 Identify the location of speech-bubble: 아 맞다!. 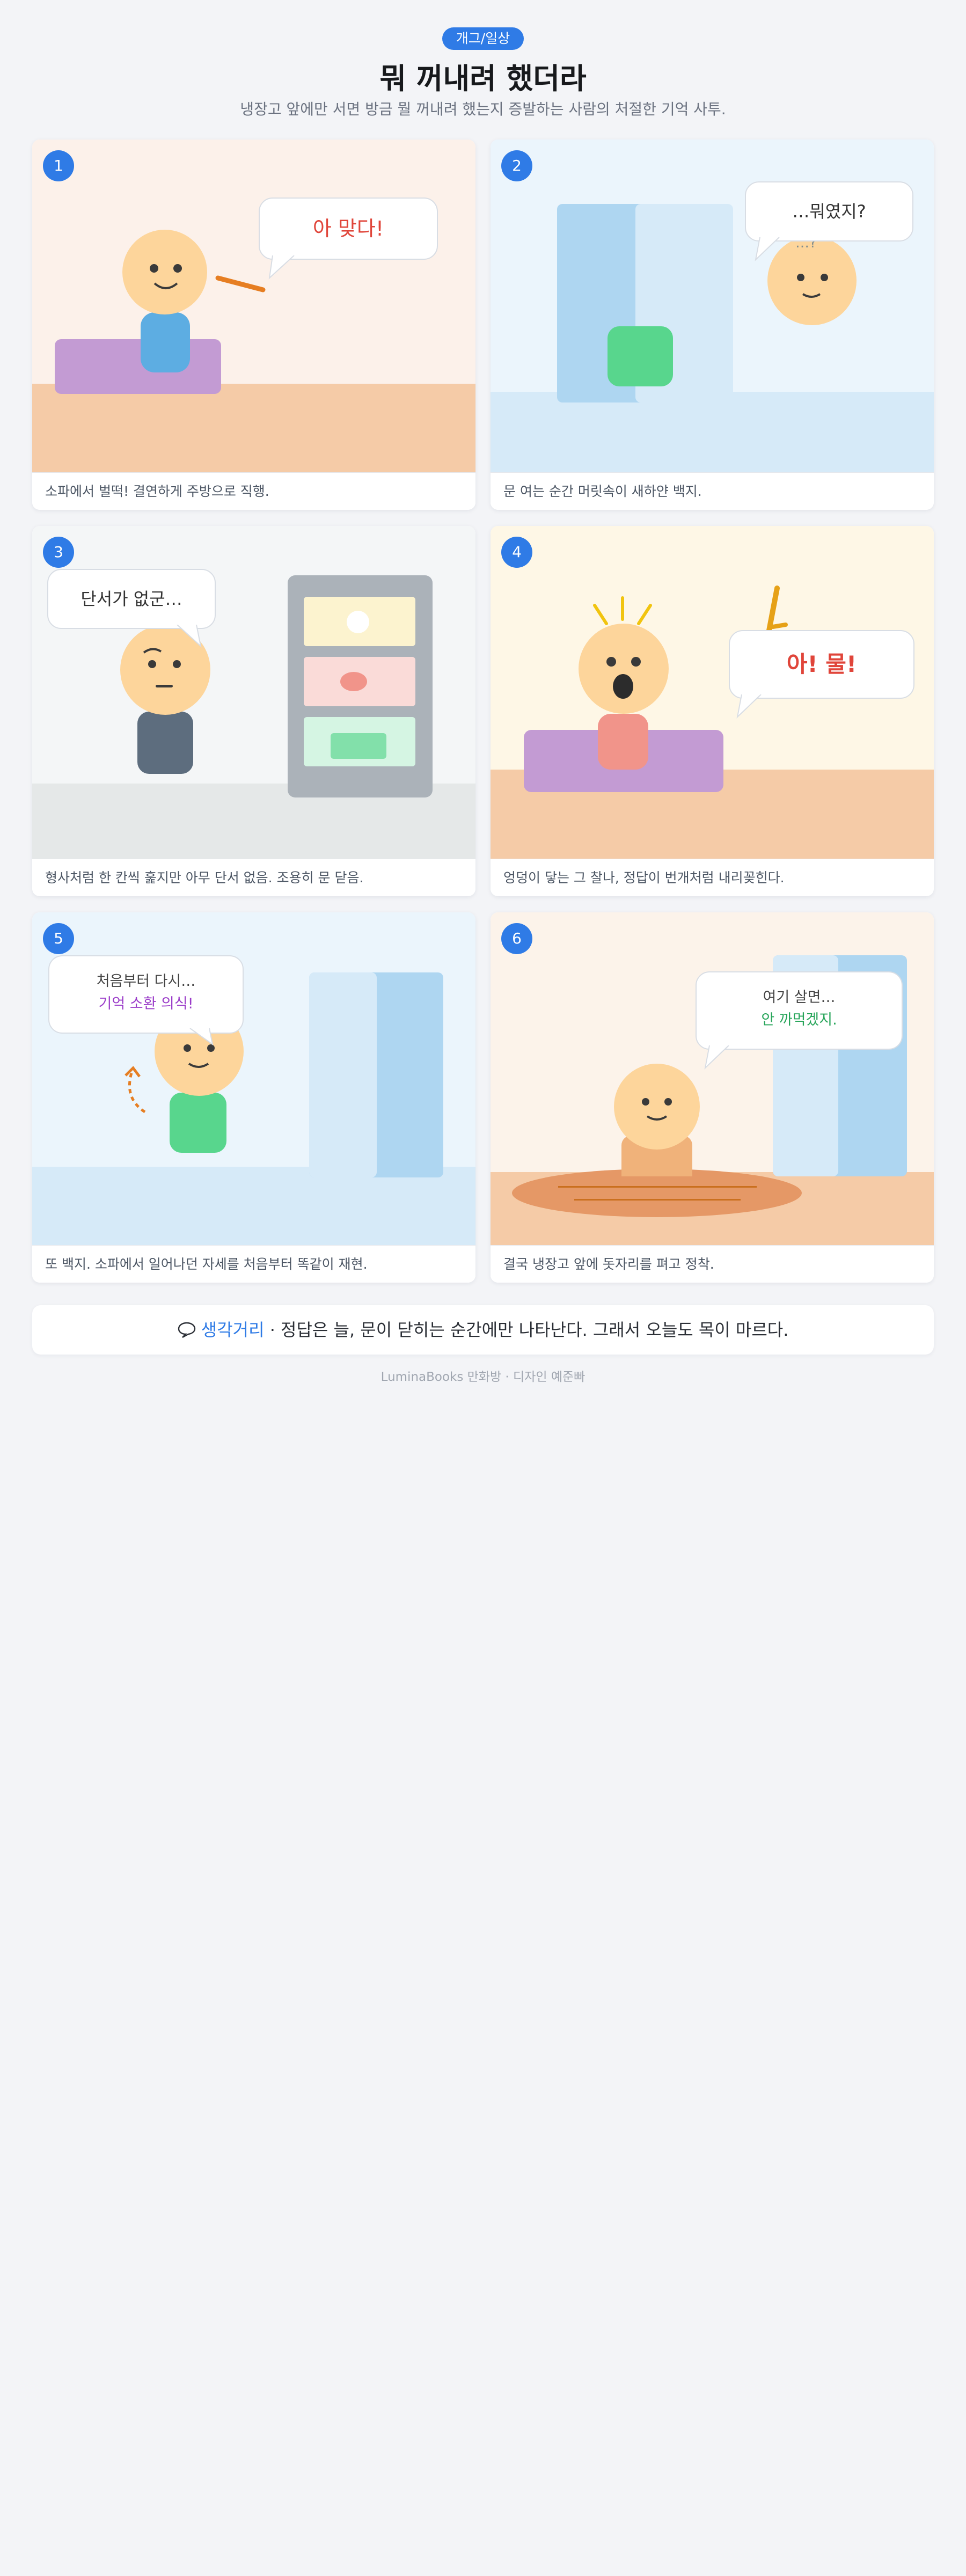
(348, 228).